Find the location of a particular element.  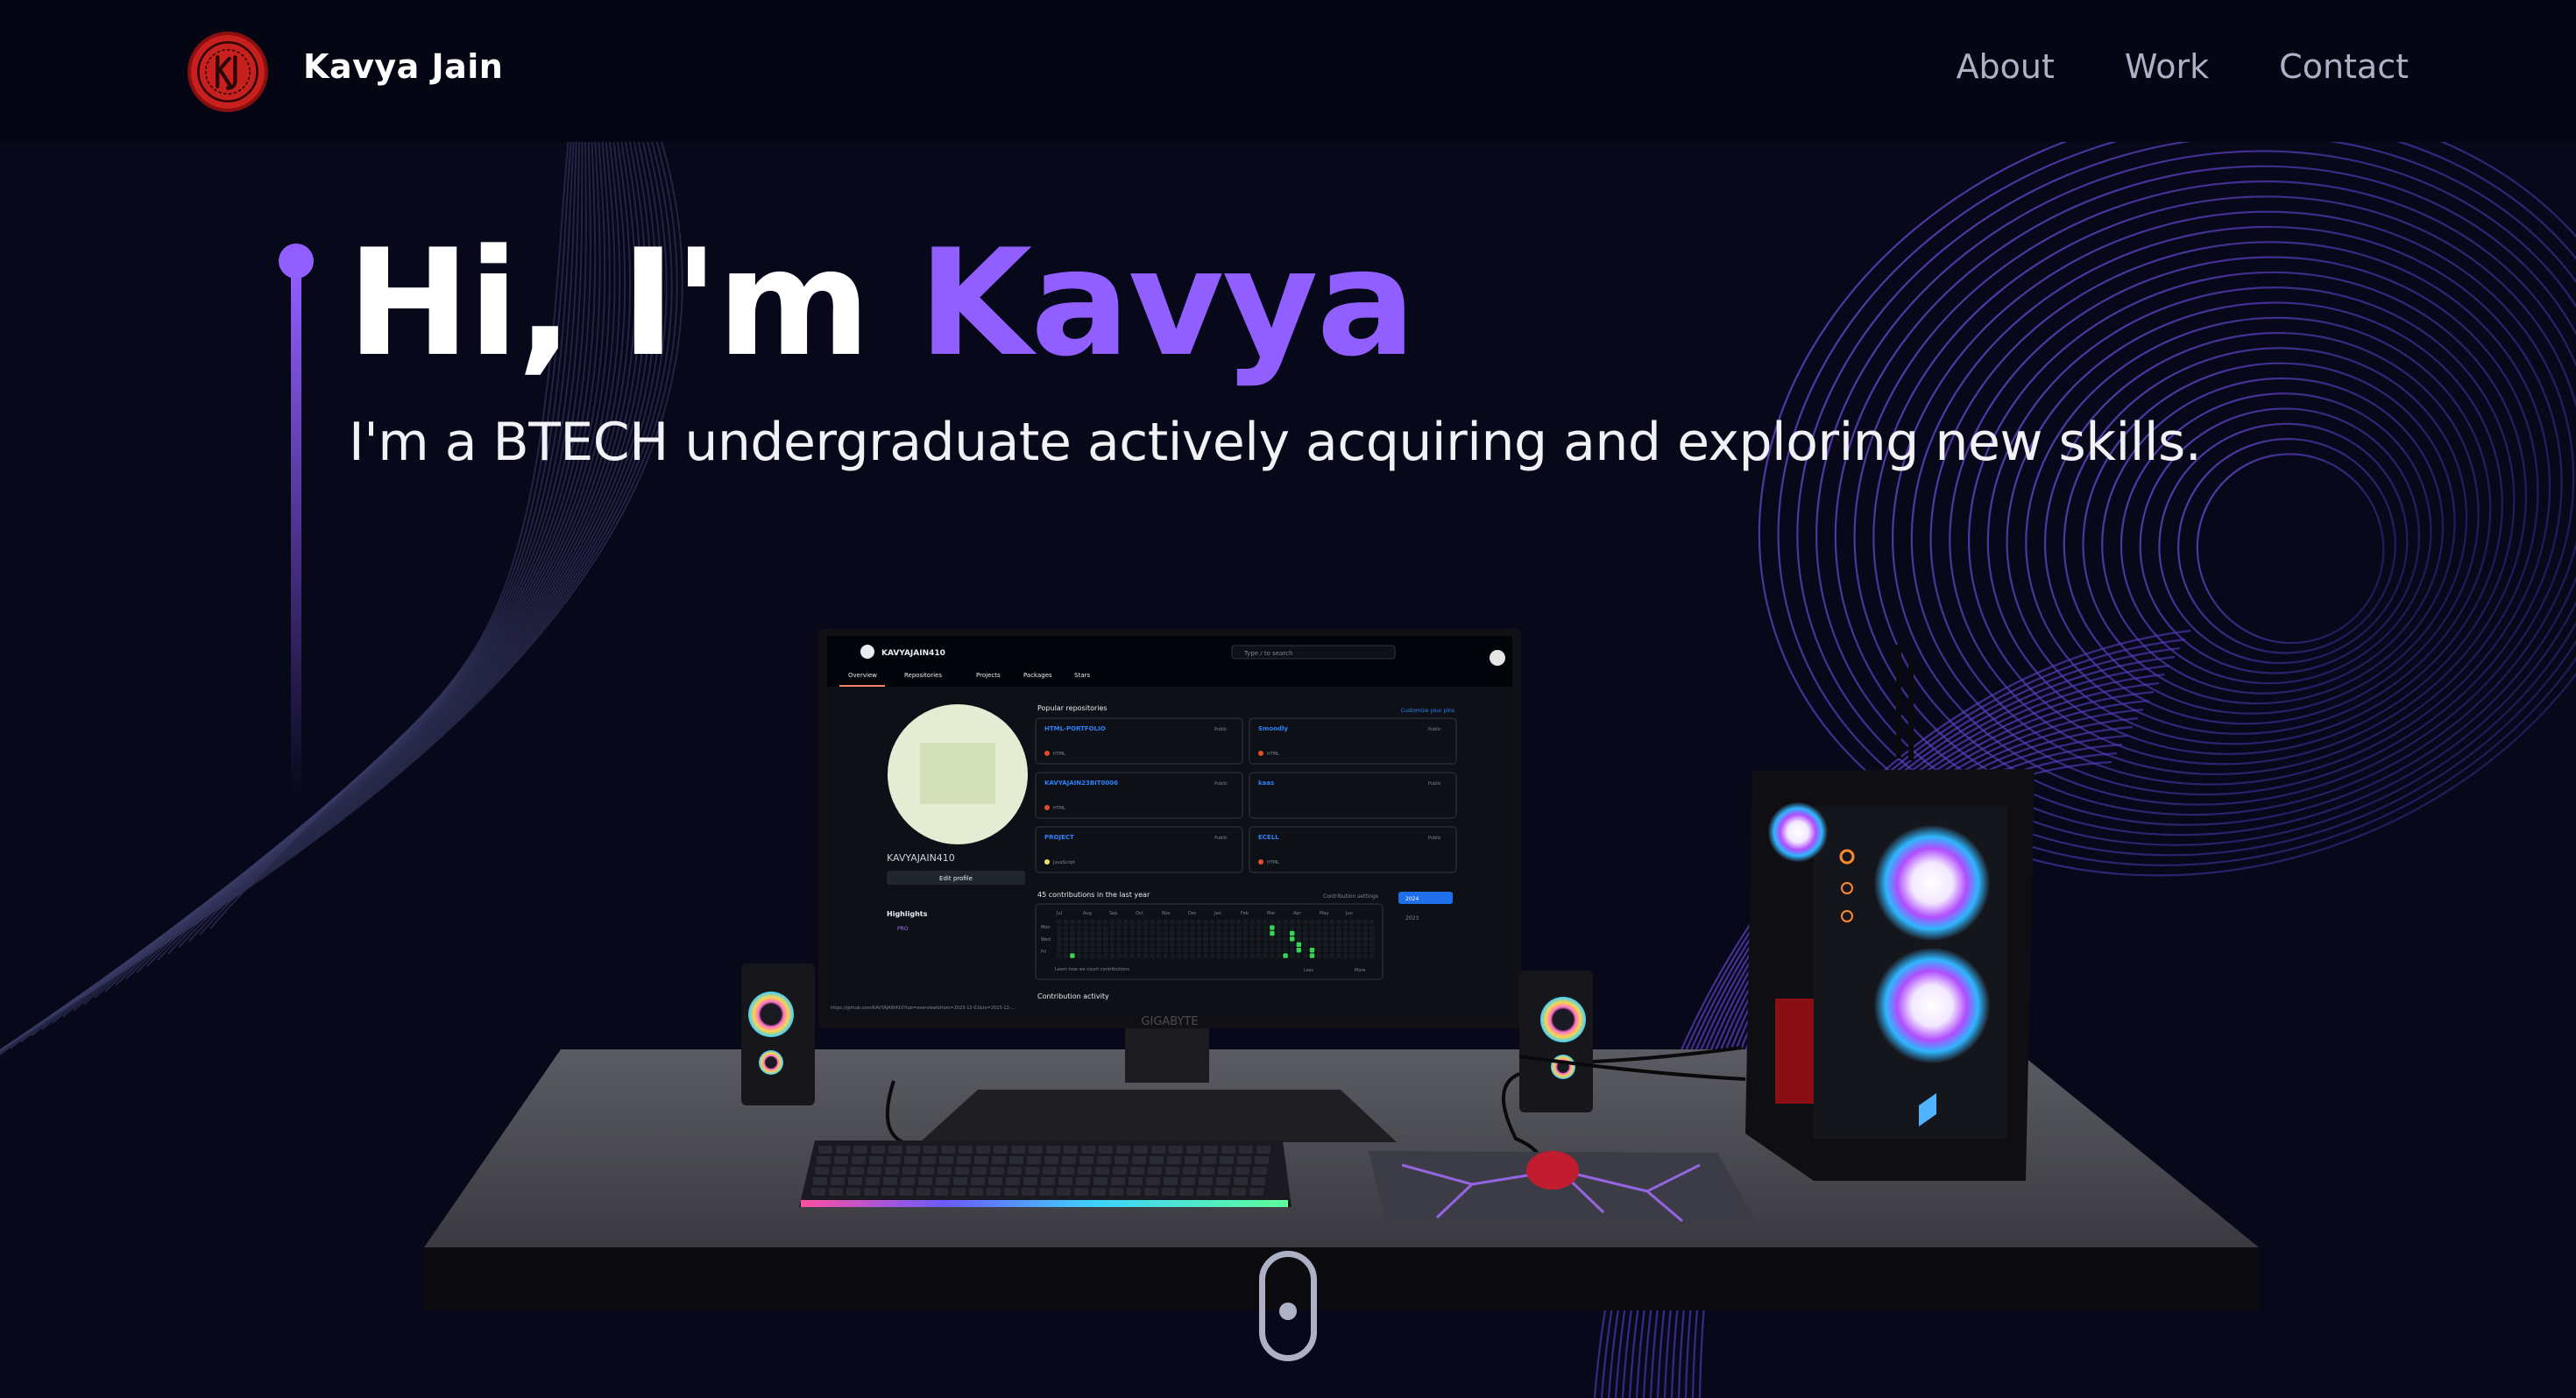

gh-tab-repositories: Repositories is located at coordinates (923, 675).